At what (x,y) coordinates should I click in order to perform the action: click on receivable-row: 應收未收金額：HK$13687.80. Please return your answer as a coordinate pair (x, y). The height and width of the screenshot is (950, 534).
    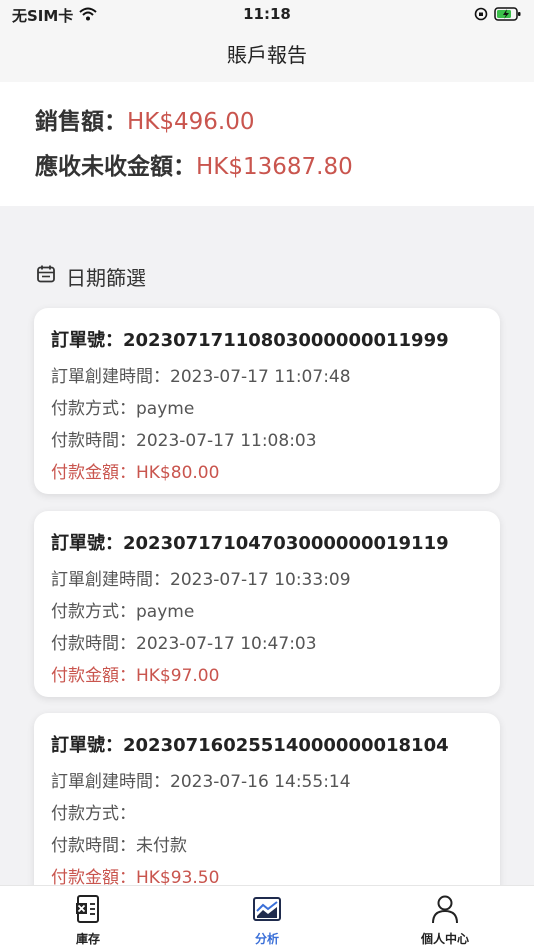
    Looking at the image, I should click on (194, 164).